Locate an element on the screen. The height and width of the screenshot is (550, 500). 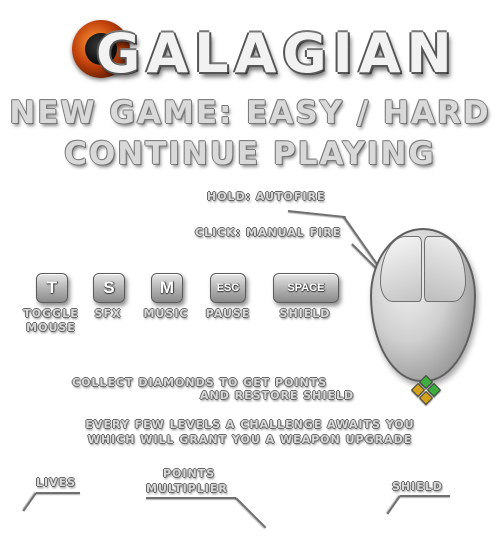
challenge-info-line-1: EVERY FEW LEVELS A CHALLENGE AWAITS YOU is located at coordinates (250, 424).